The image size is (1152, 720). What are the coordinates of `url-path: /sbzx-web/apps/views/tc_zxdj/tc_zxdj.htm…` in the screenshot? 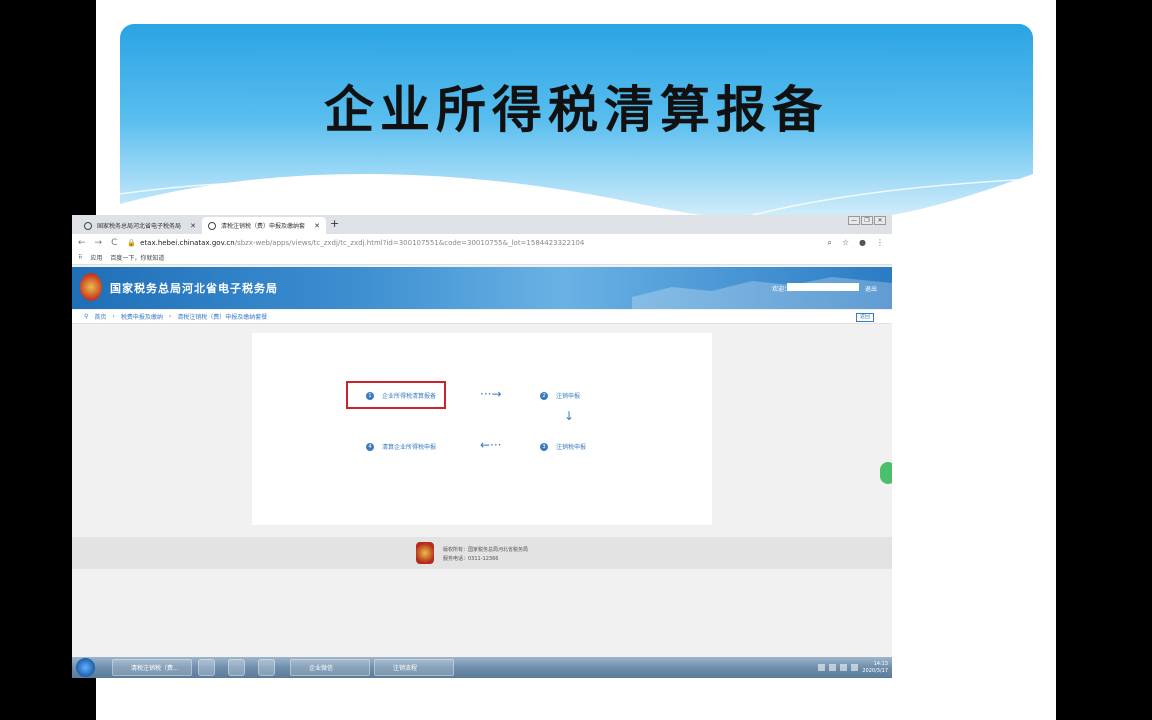 It's located at (409, 242).